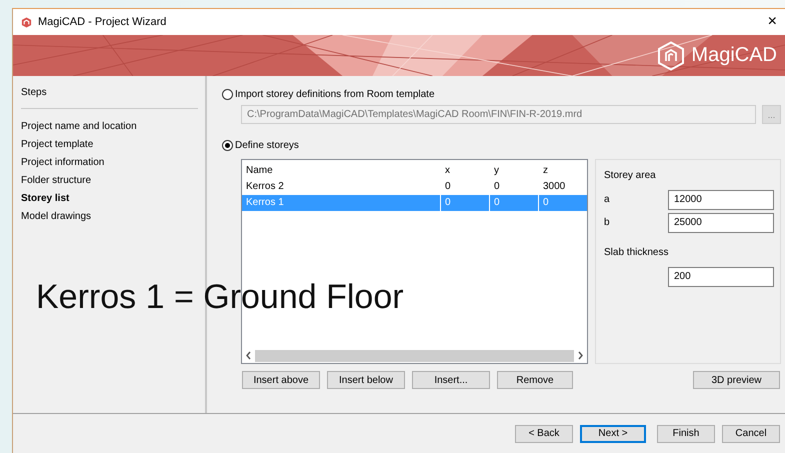 This screenshot has height=453, width=785. I want to click on input-field: 12000, so click(721, 200).